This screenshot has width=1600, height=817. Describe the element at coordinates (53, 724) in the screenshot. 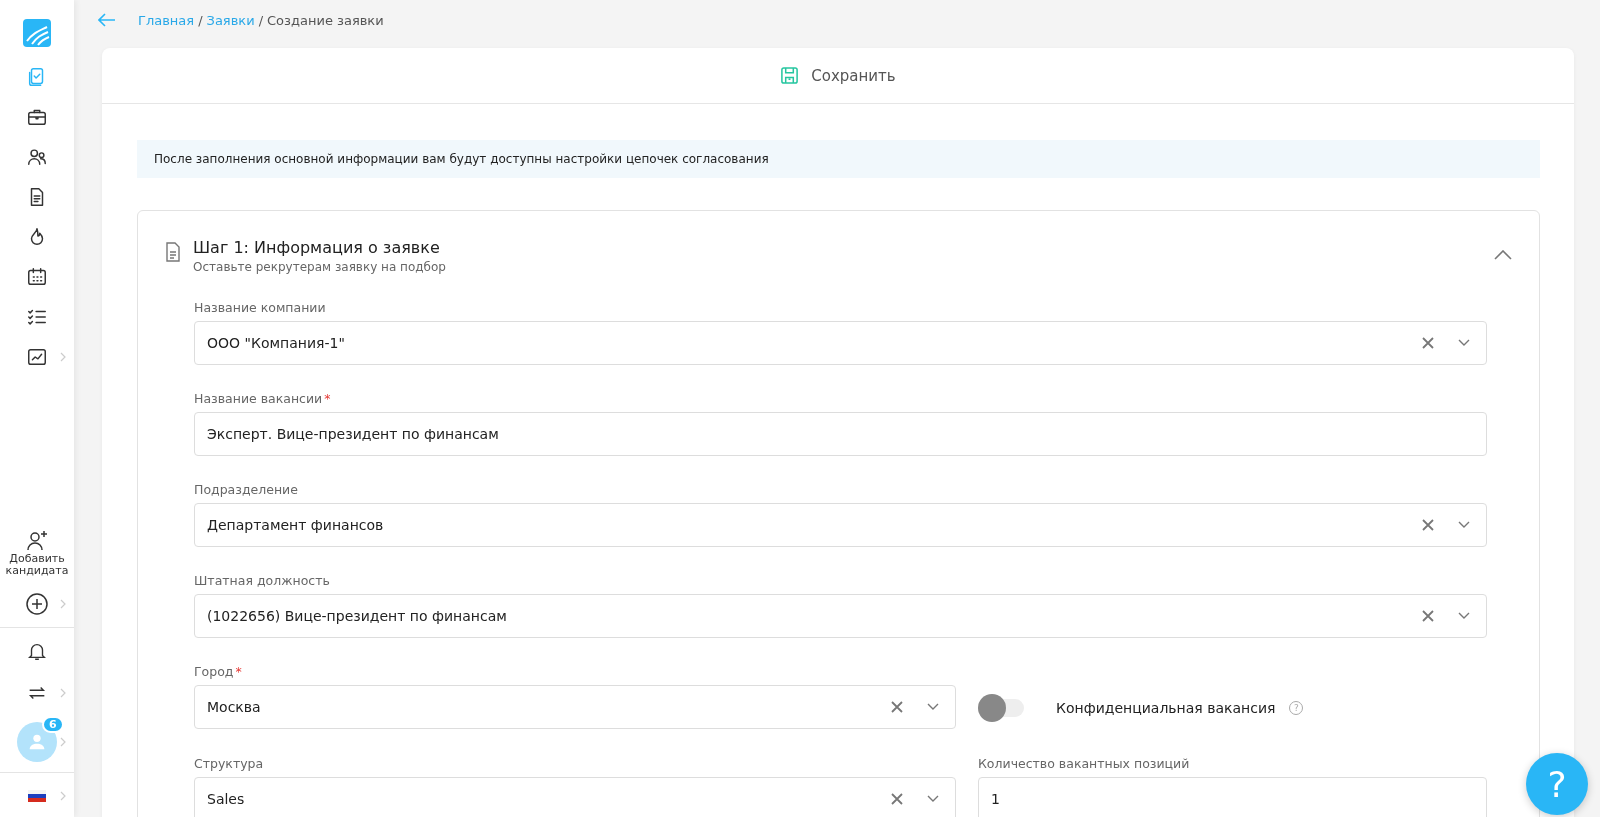

I see `notification-count: 6` at that location.